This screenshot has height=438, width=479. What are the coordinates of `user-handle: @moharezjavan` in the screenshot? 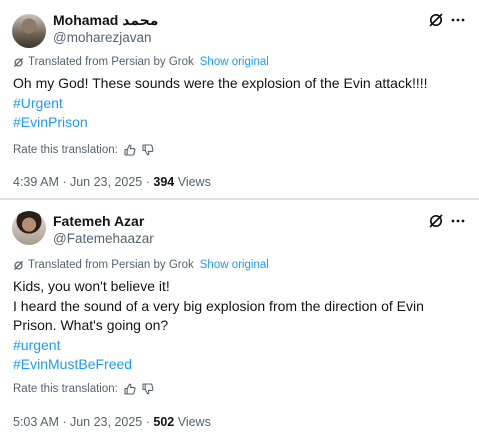 It's located at (102, 37).